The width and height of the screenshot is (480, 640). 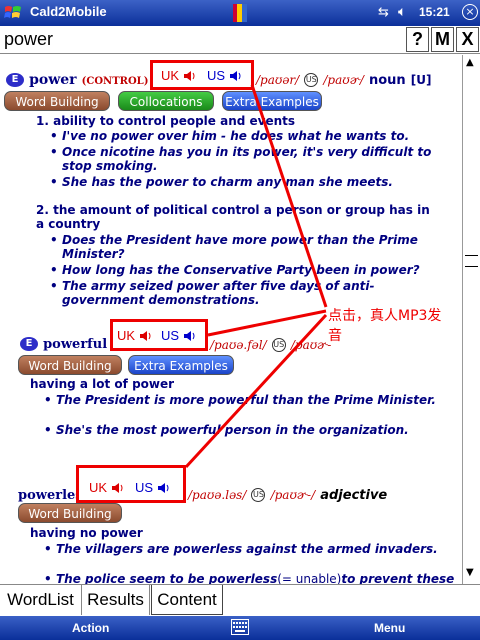 What do you see at coordinates (166, 101) in the screenshot?
I see `collocations-button: Collocations` at bounding box center [166, 101].